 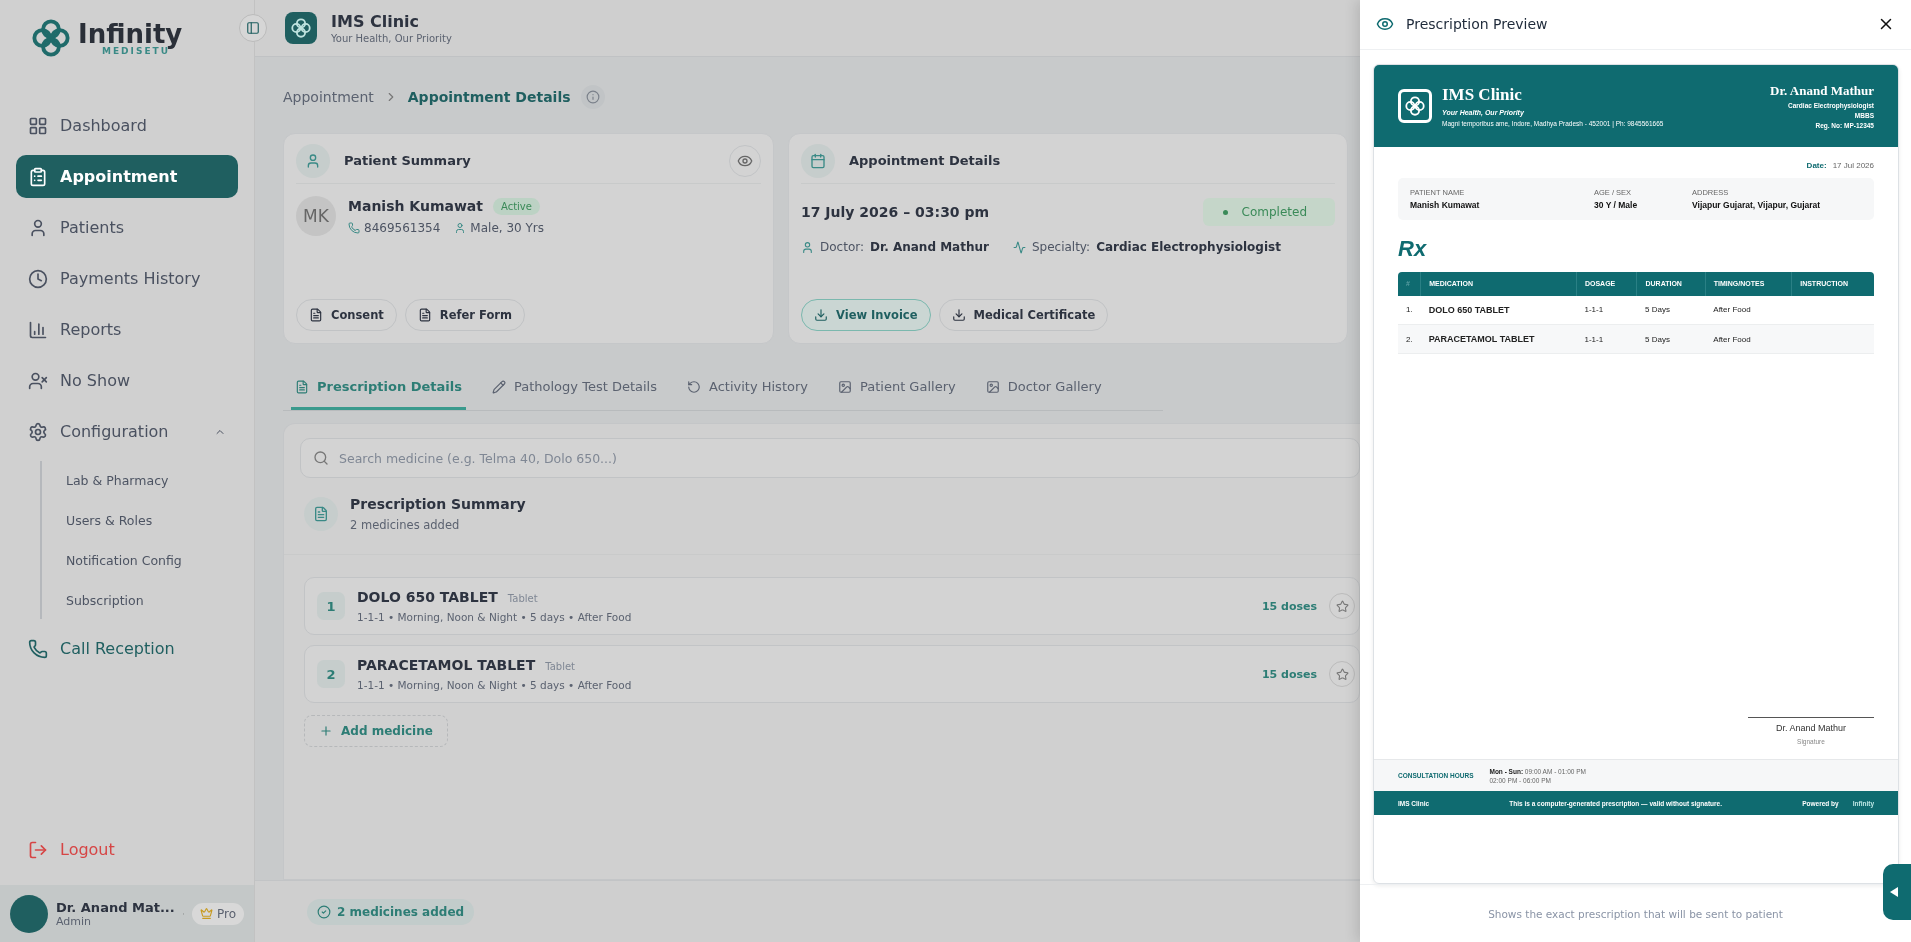 What do you see at coordinates (405, 525) in the screenshot?
I see `summary-subtitle: 2 medicines added` at bounding box center [405, 525].